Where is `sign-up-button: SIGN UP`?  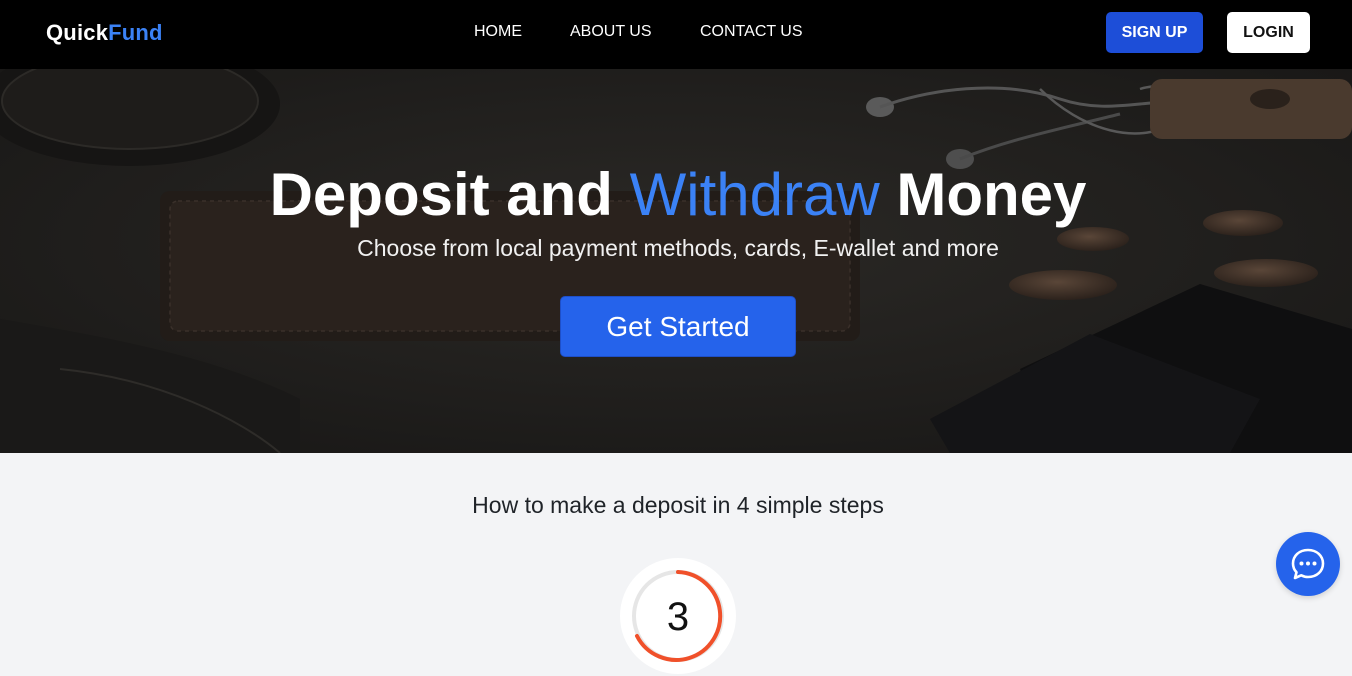
sign-up-button: SIGN UP is located at coordinates (1154, 32).